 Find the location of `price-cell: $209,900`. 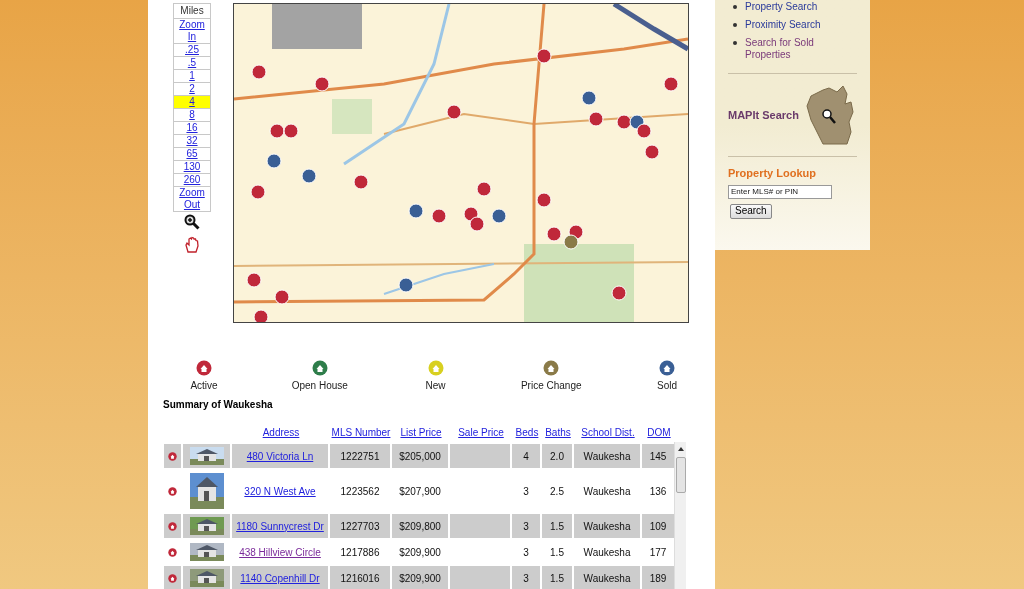

price-cell: $209,900 is located at coordinates (420, 577).